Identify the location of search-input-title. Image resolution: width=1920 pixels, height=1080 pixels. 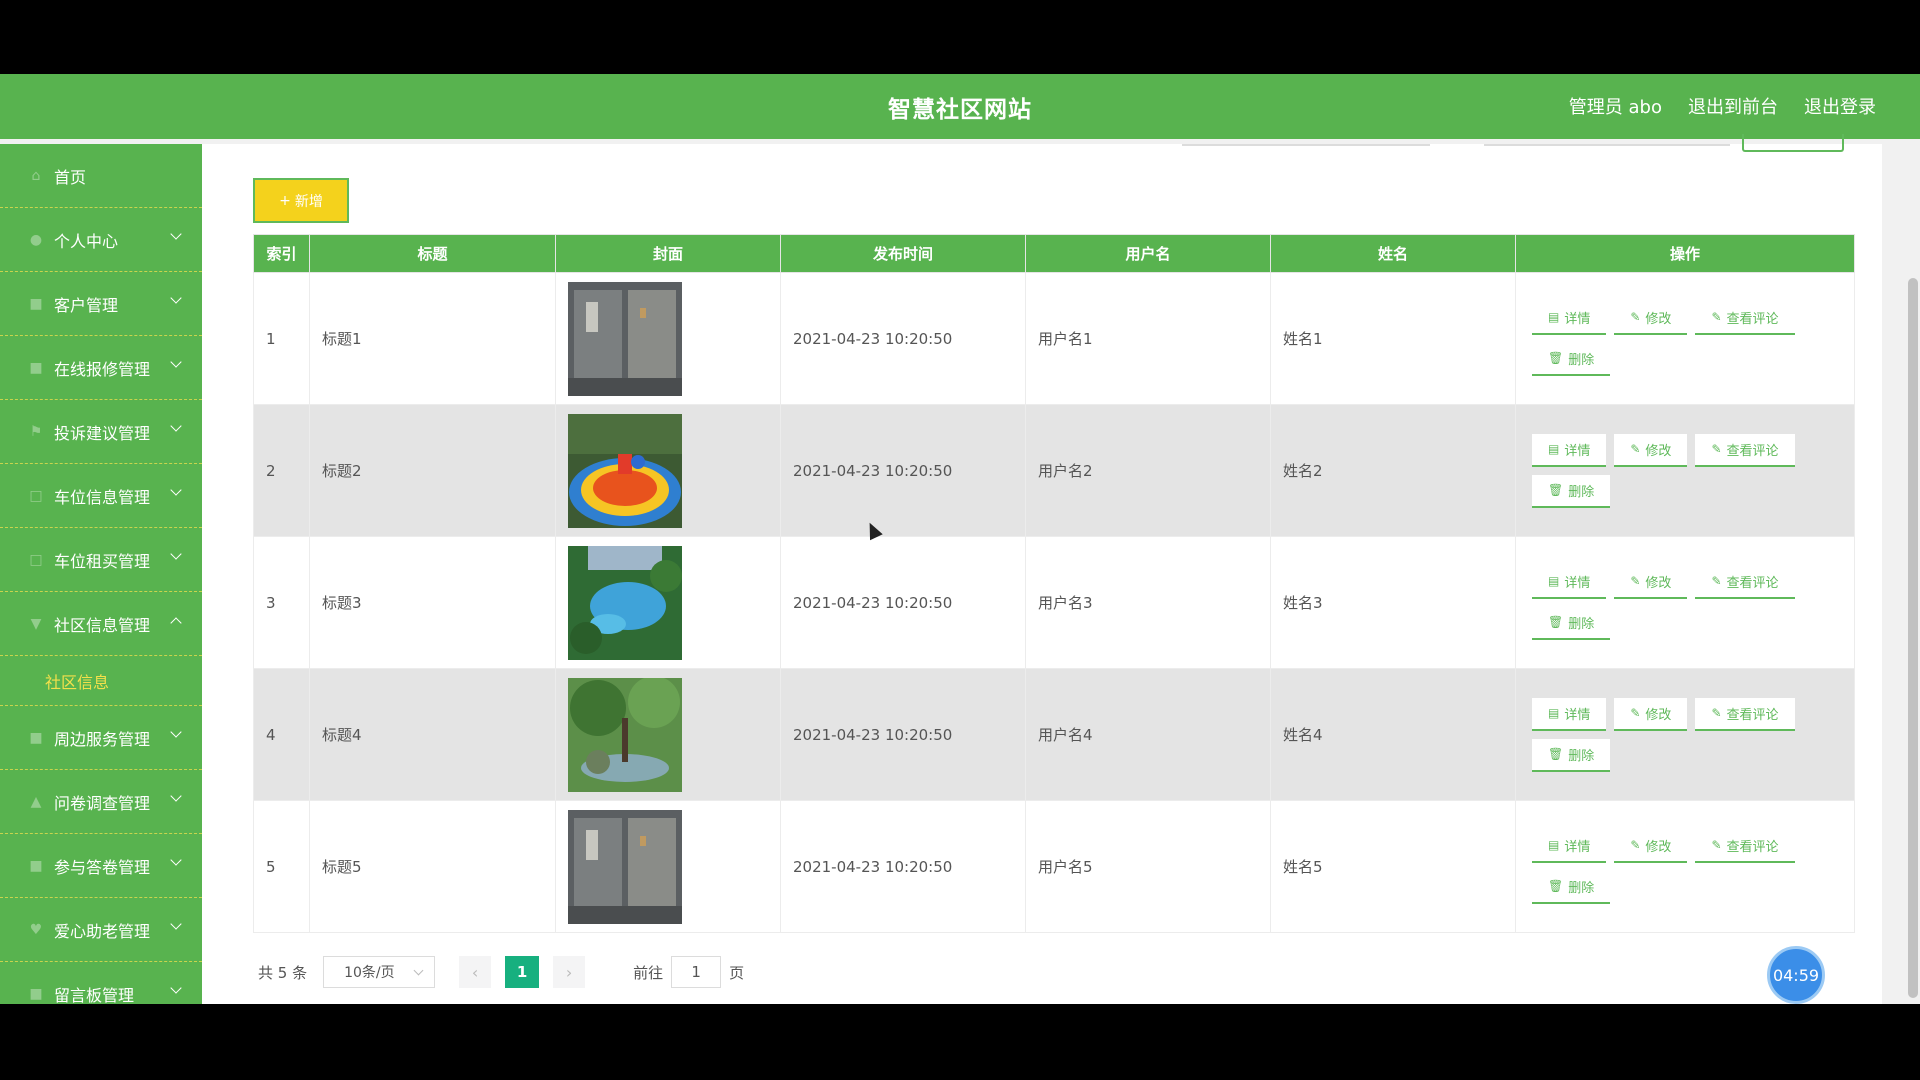
(1306, 145).